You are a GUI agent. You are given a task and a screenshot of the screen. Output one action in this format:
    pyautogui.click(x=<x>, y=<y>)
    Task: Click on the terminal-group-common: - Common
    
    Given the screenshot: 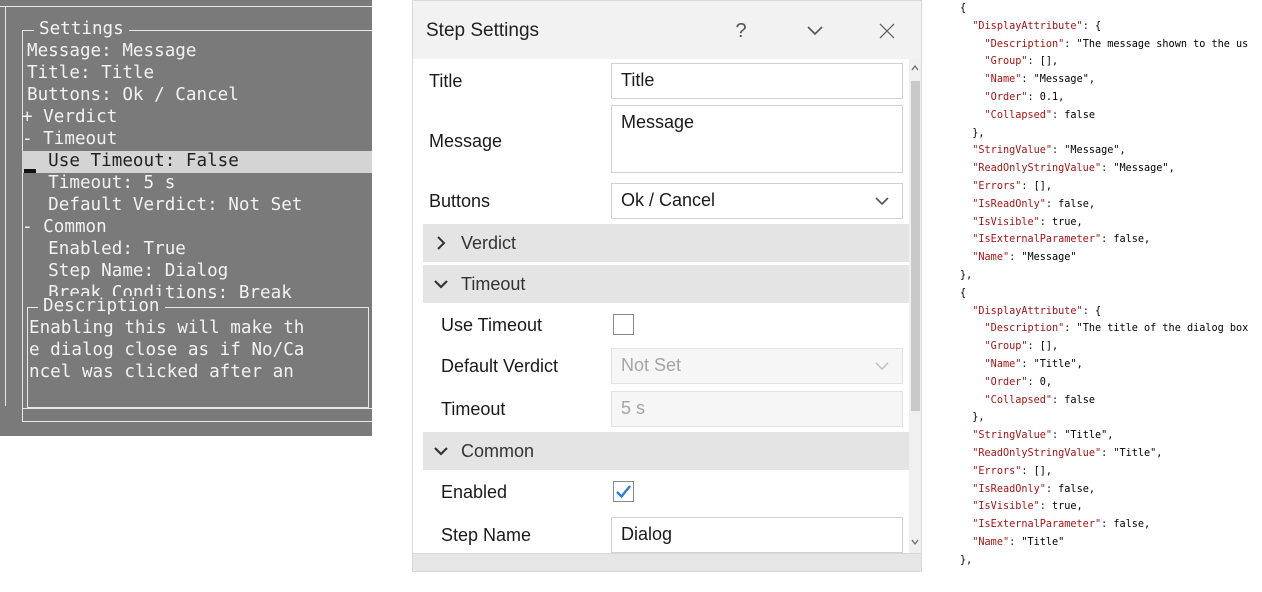 What is the action you would take?
    pyautogui.click(x=64, y=228)
    